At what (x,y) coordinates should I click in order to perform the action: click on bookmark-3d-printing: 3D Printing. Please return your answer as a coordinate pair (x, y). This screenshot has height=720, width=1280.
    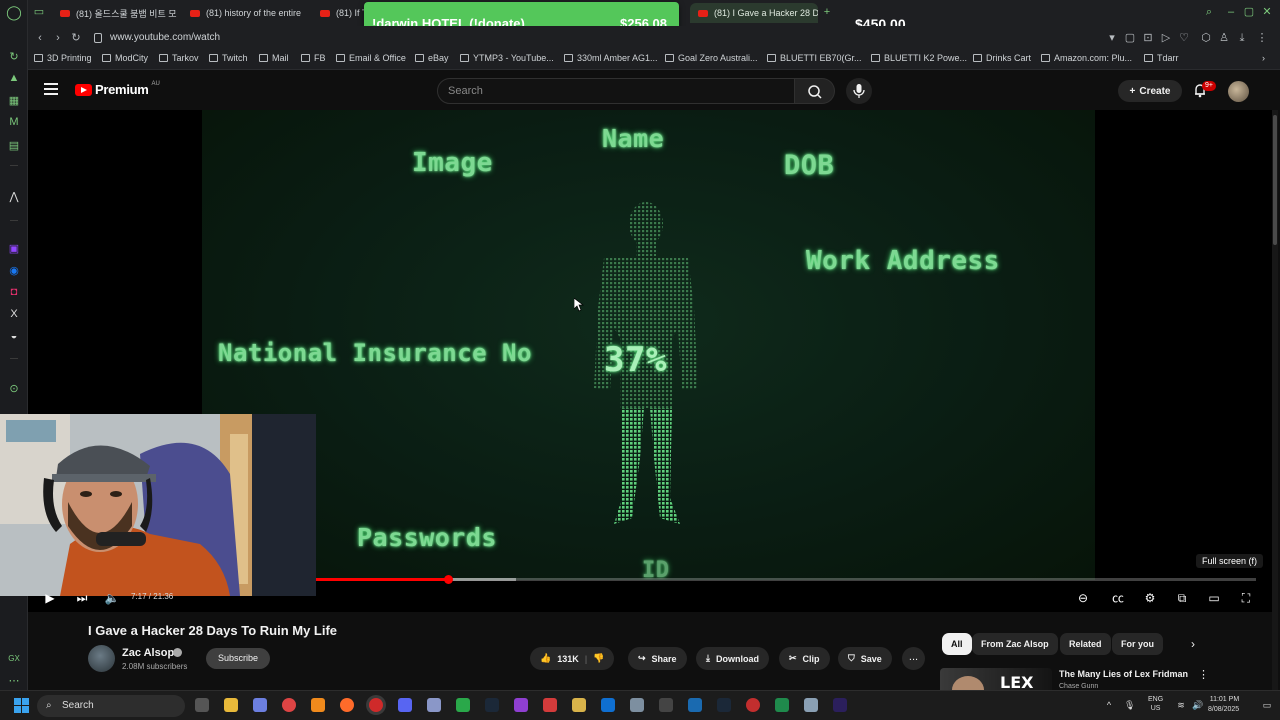
    Looking at the image, I should click on (63, 58).